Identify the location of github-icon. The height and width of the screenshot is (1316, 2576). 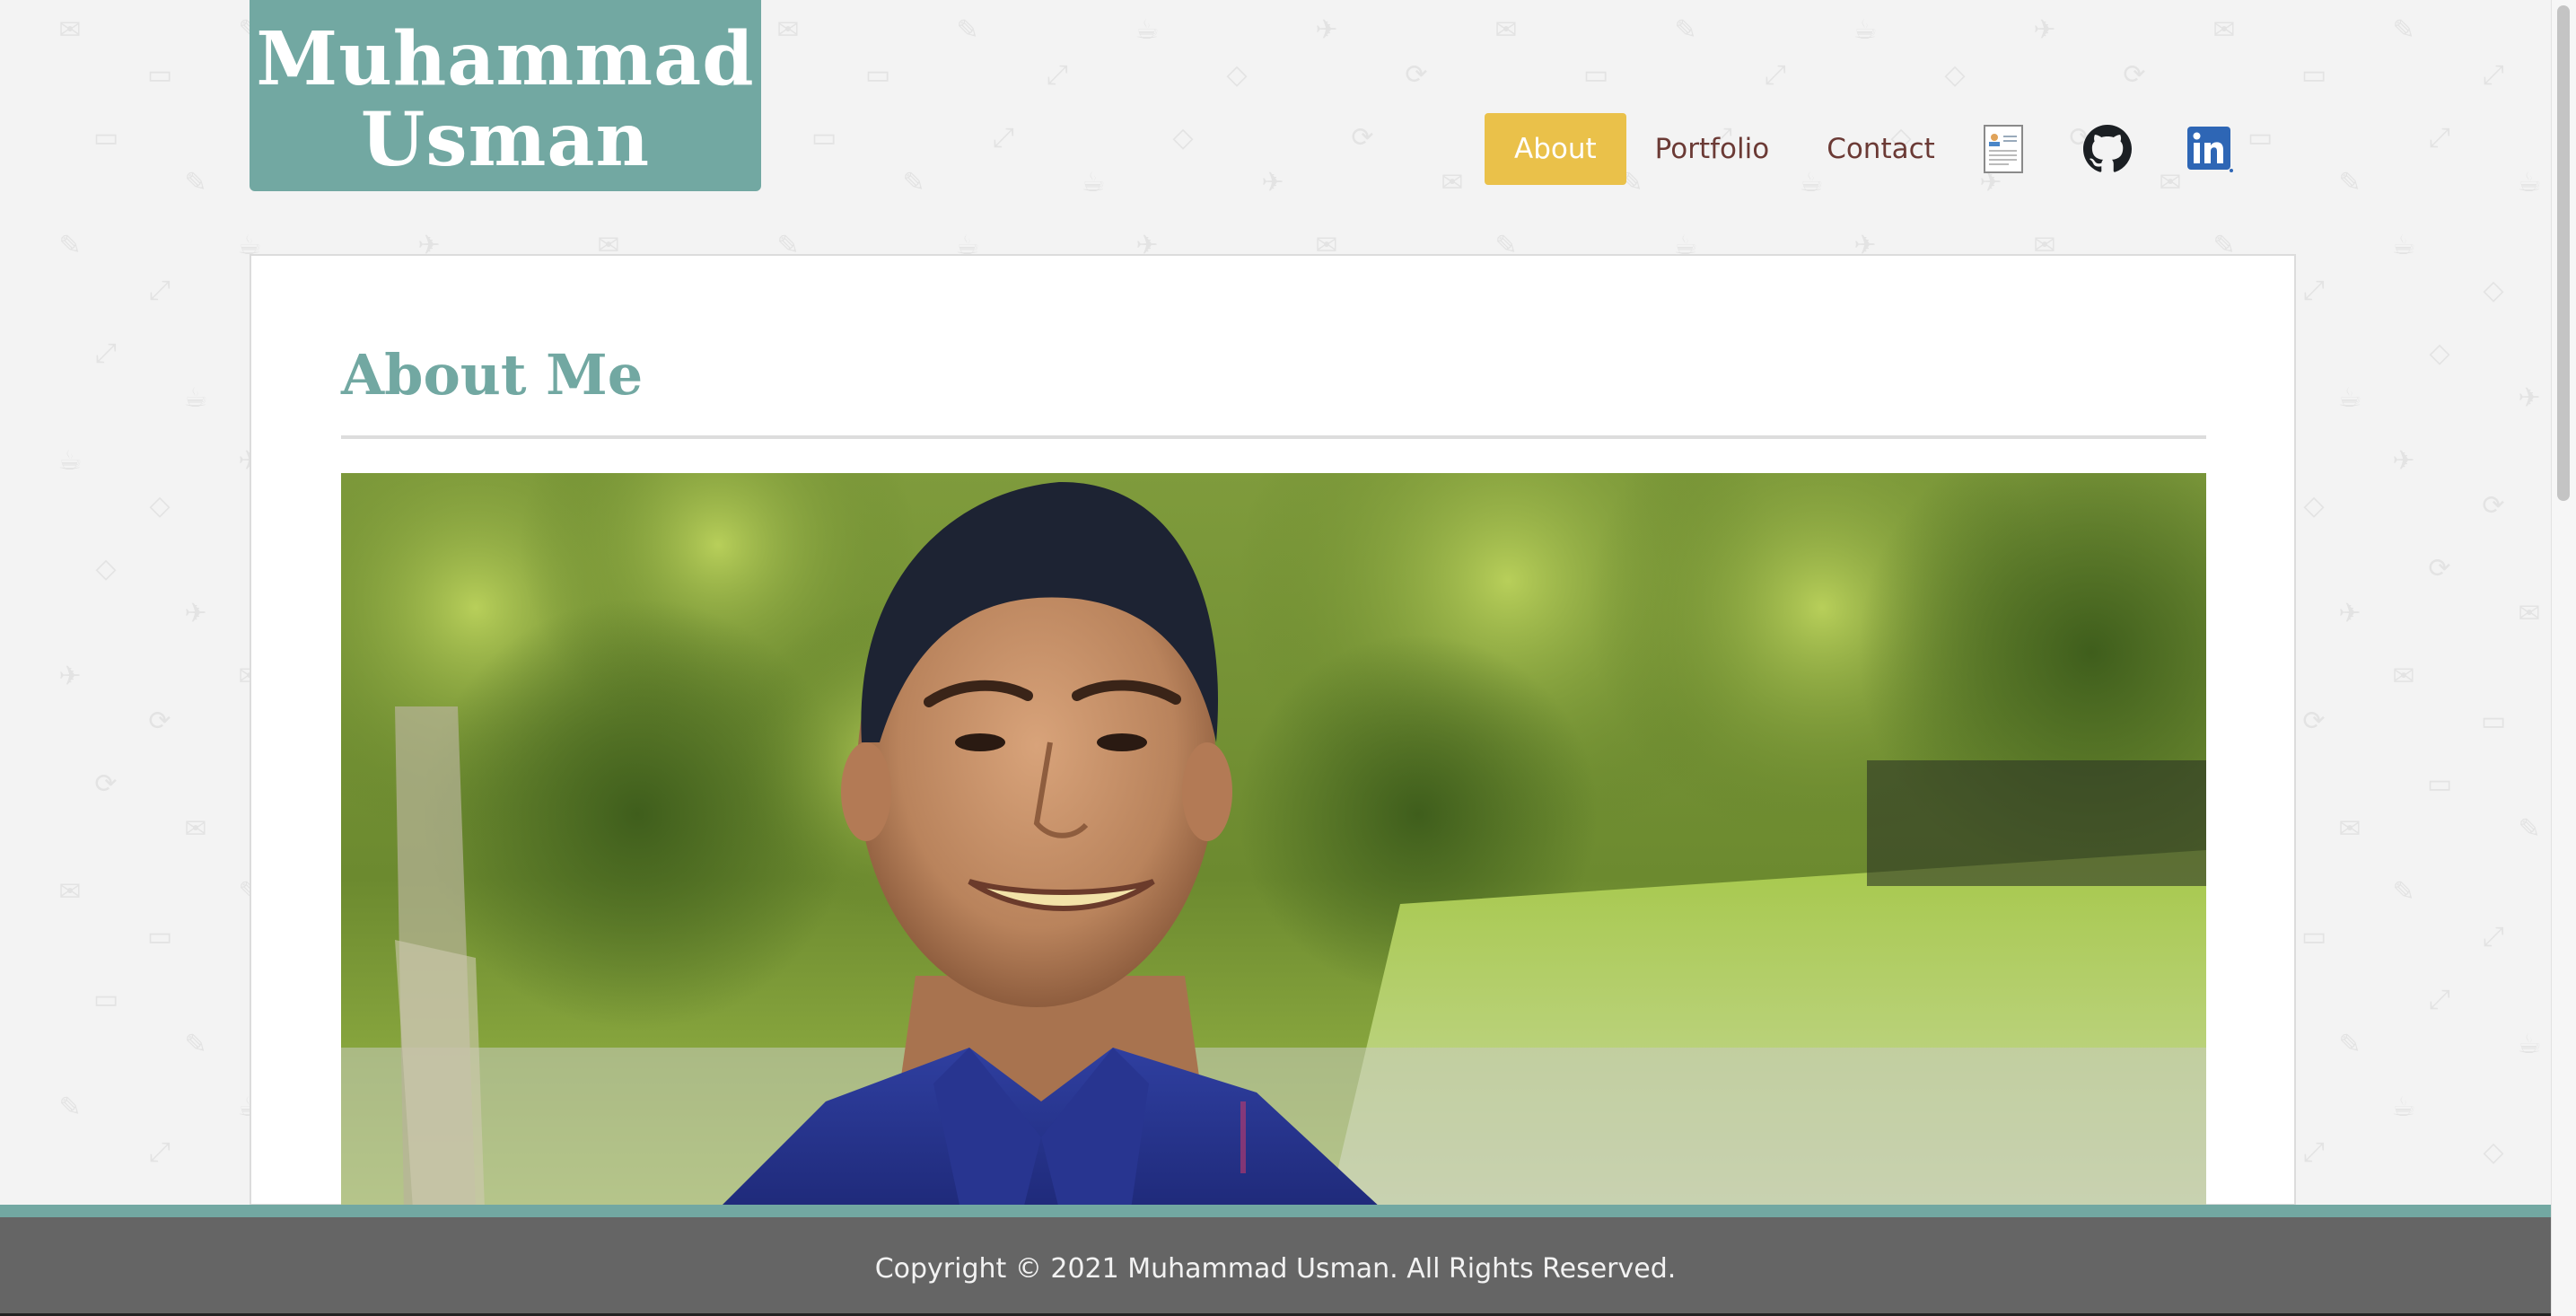
(2107, 149).